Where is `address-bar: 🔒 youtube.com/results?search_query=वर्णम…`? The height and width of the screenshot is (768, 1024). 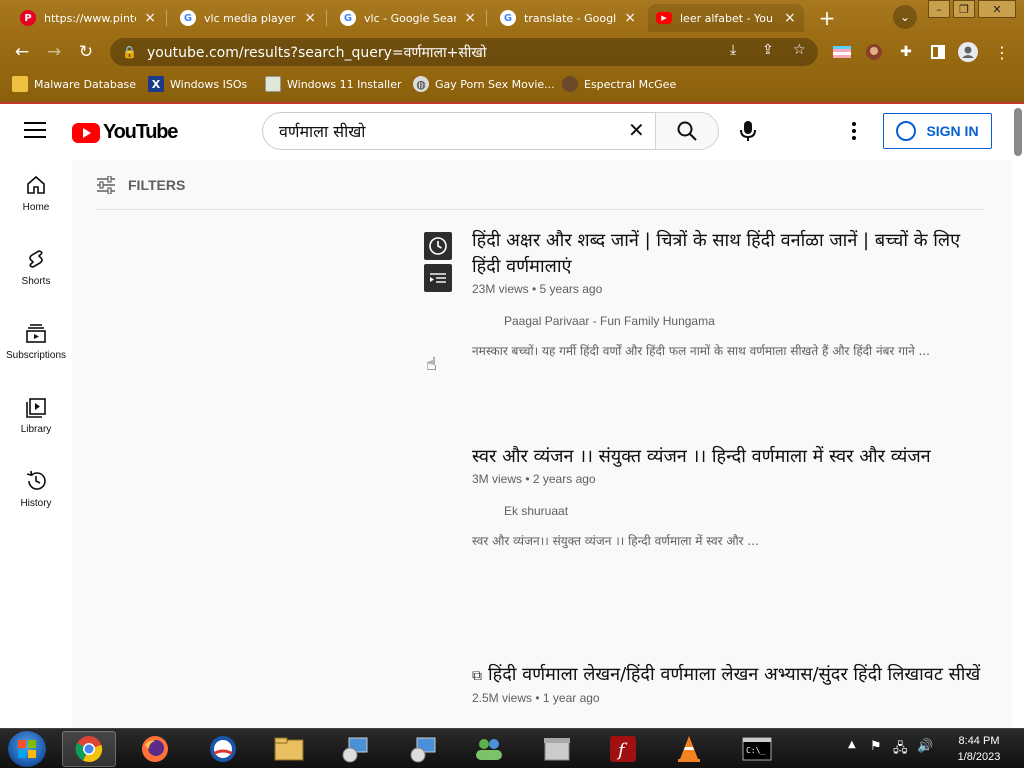
address-bar: 🔒 youtube.com/results?search_query=वर्णम… is located at coordinates (464, 52).